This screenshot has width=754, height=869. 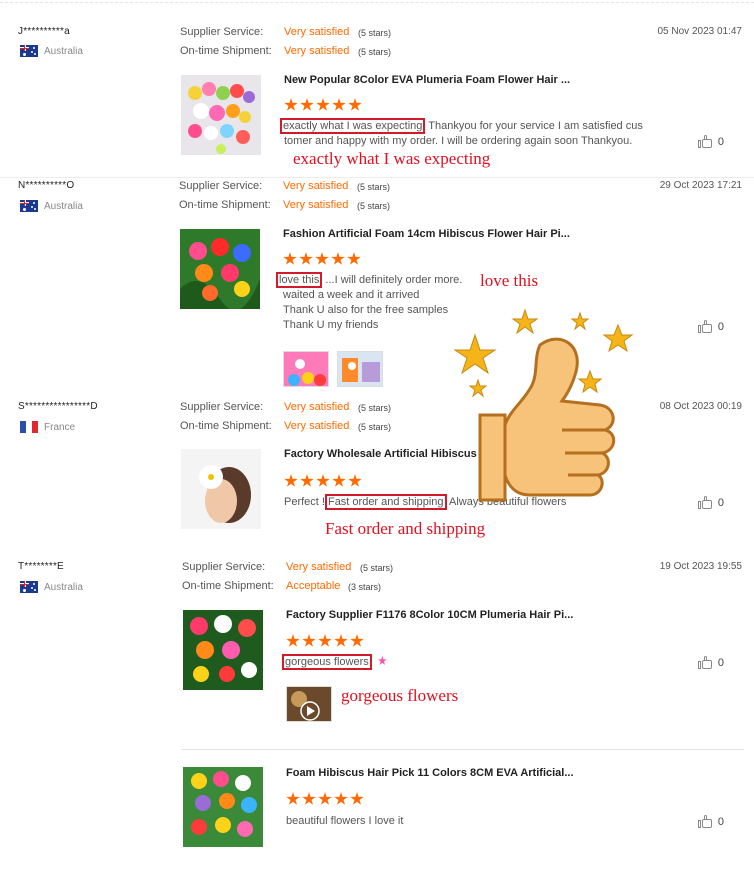 I want to click on comment-text: Thank U my friends, so click(x=331, y=325).